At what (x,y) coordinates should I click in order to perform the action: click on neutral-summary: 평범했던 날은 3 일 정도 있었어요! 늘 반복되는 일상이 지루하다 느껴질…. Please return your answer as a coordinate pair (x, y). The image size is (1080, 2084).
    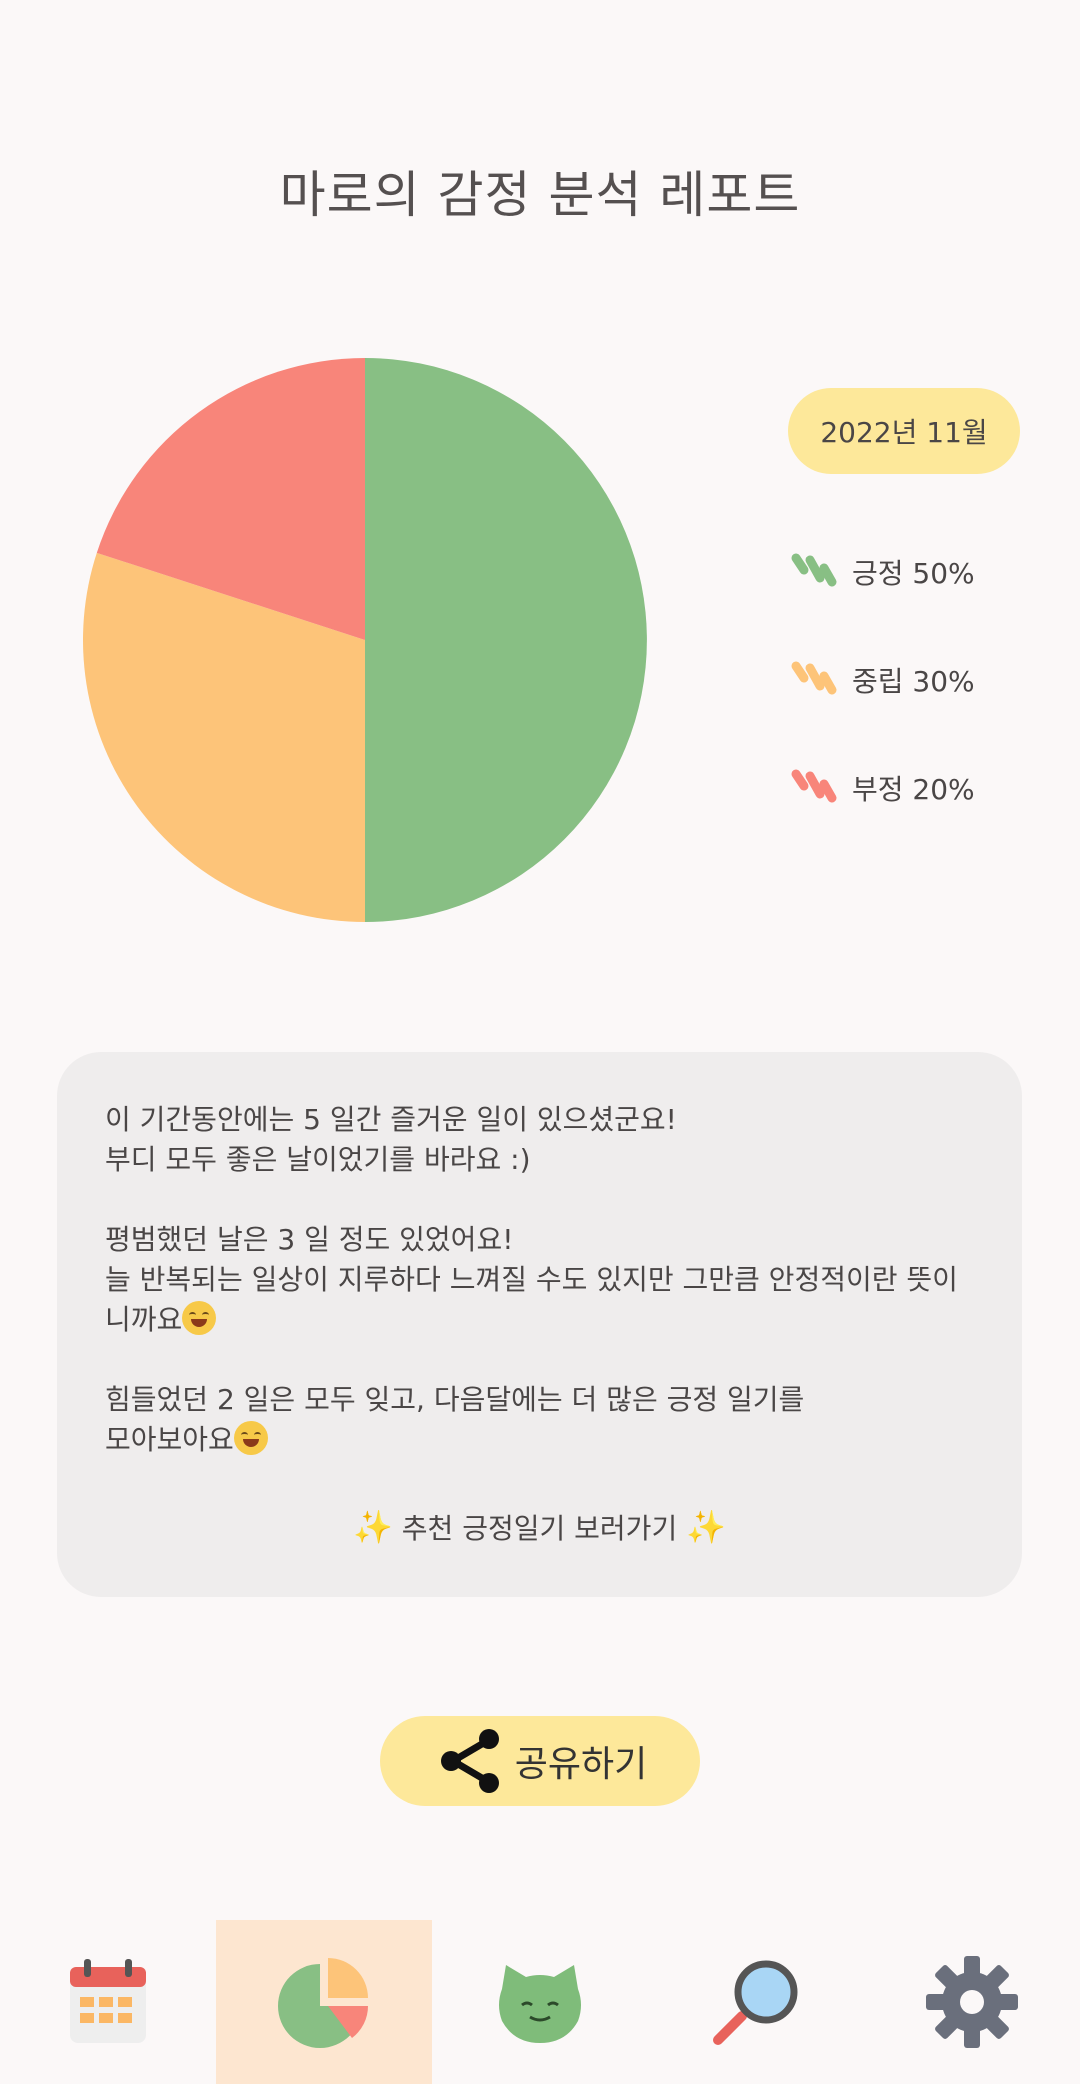
    Looking at the image, I should click on (531, 1279).